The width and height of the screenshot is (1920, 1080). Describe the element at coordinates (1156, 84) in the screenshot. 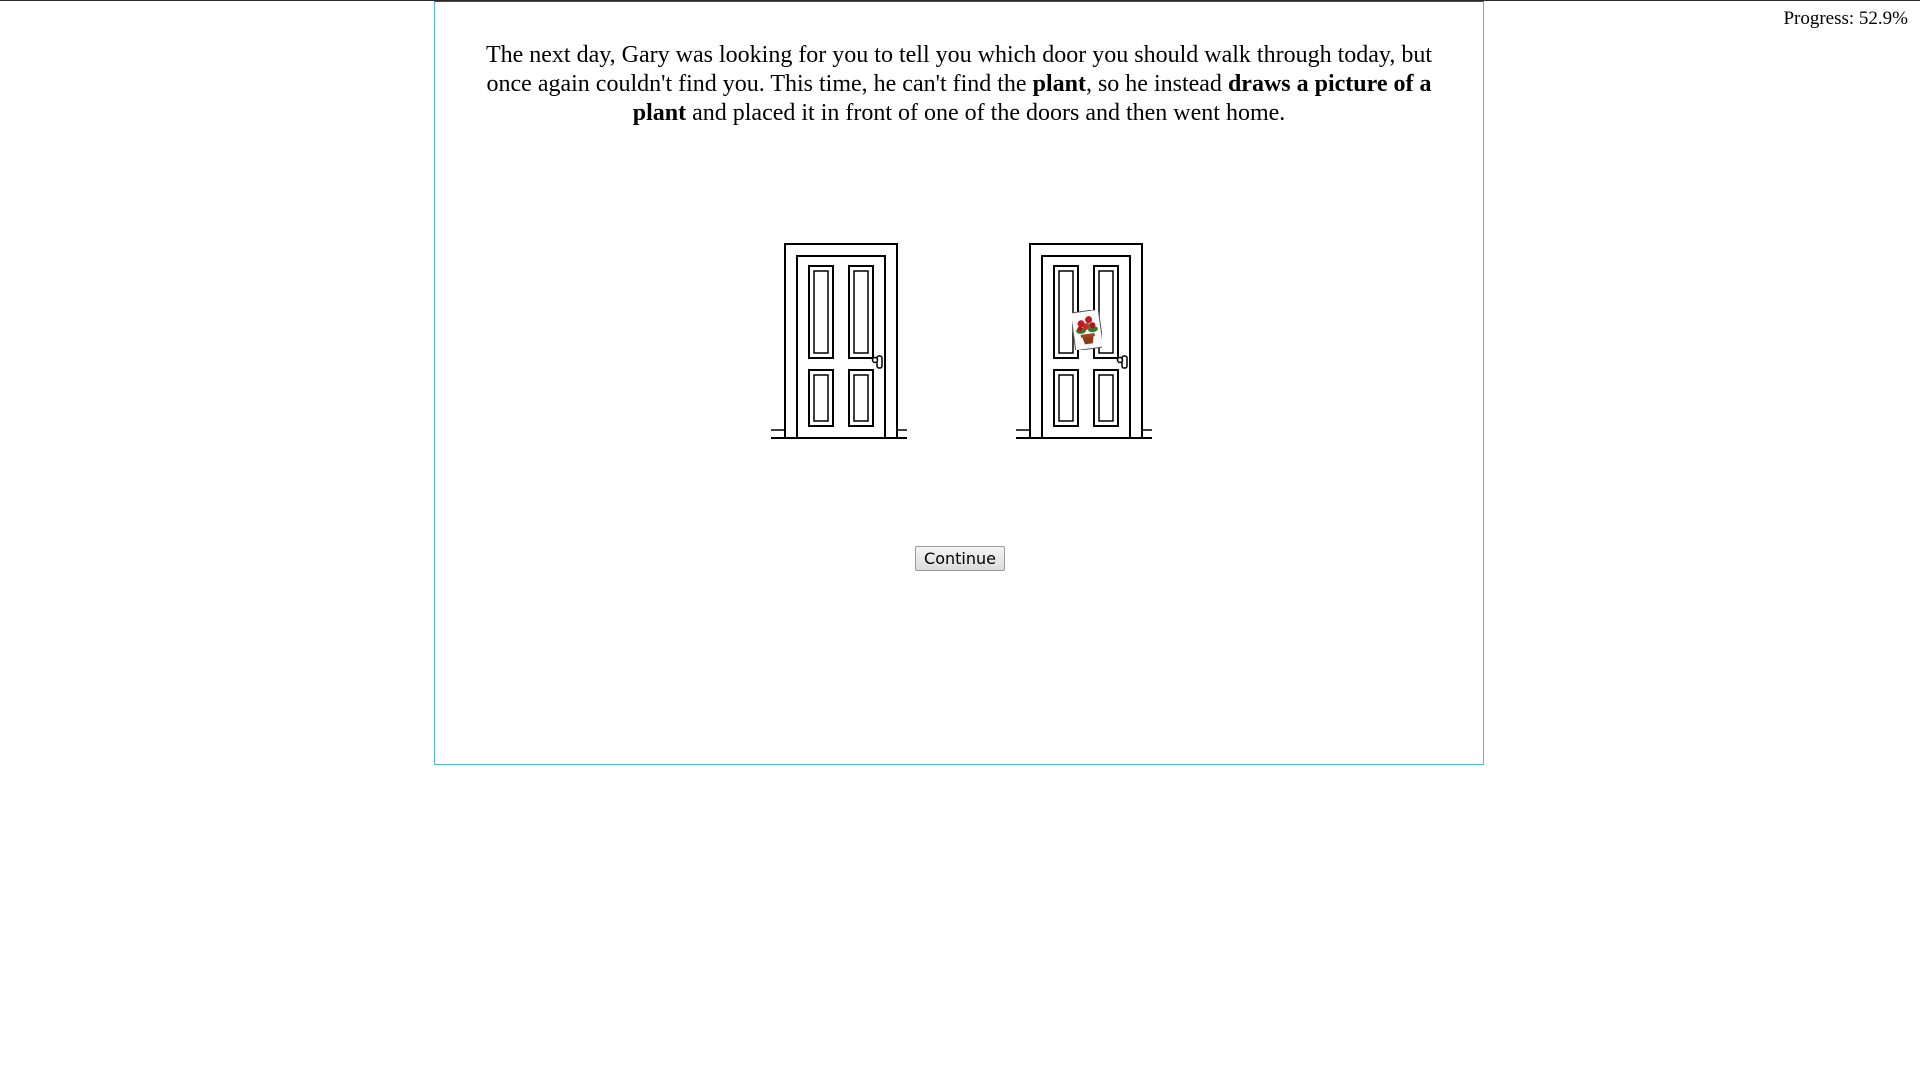

I see `story-part-2: , so he instead` at that location.